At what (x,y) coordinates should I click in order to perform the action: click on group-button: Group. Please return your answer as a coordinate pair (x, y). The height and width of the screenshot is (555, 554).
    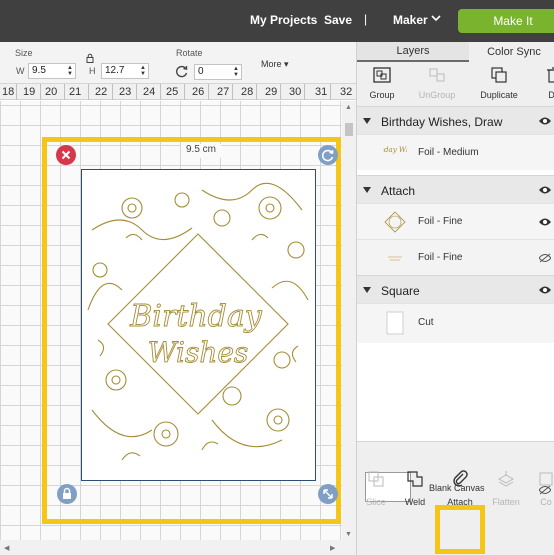
    Looking at the image, I should click on (382, 84).